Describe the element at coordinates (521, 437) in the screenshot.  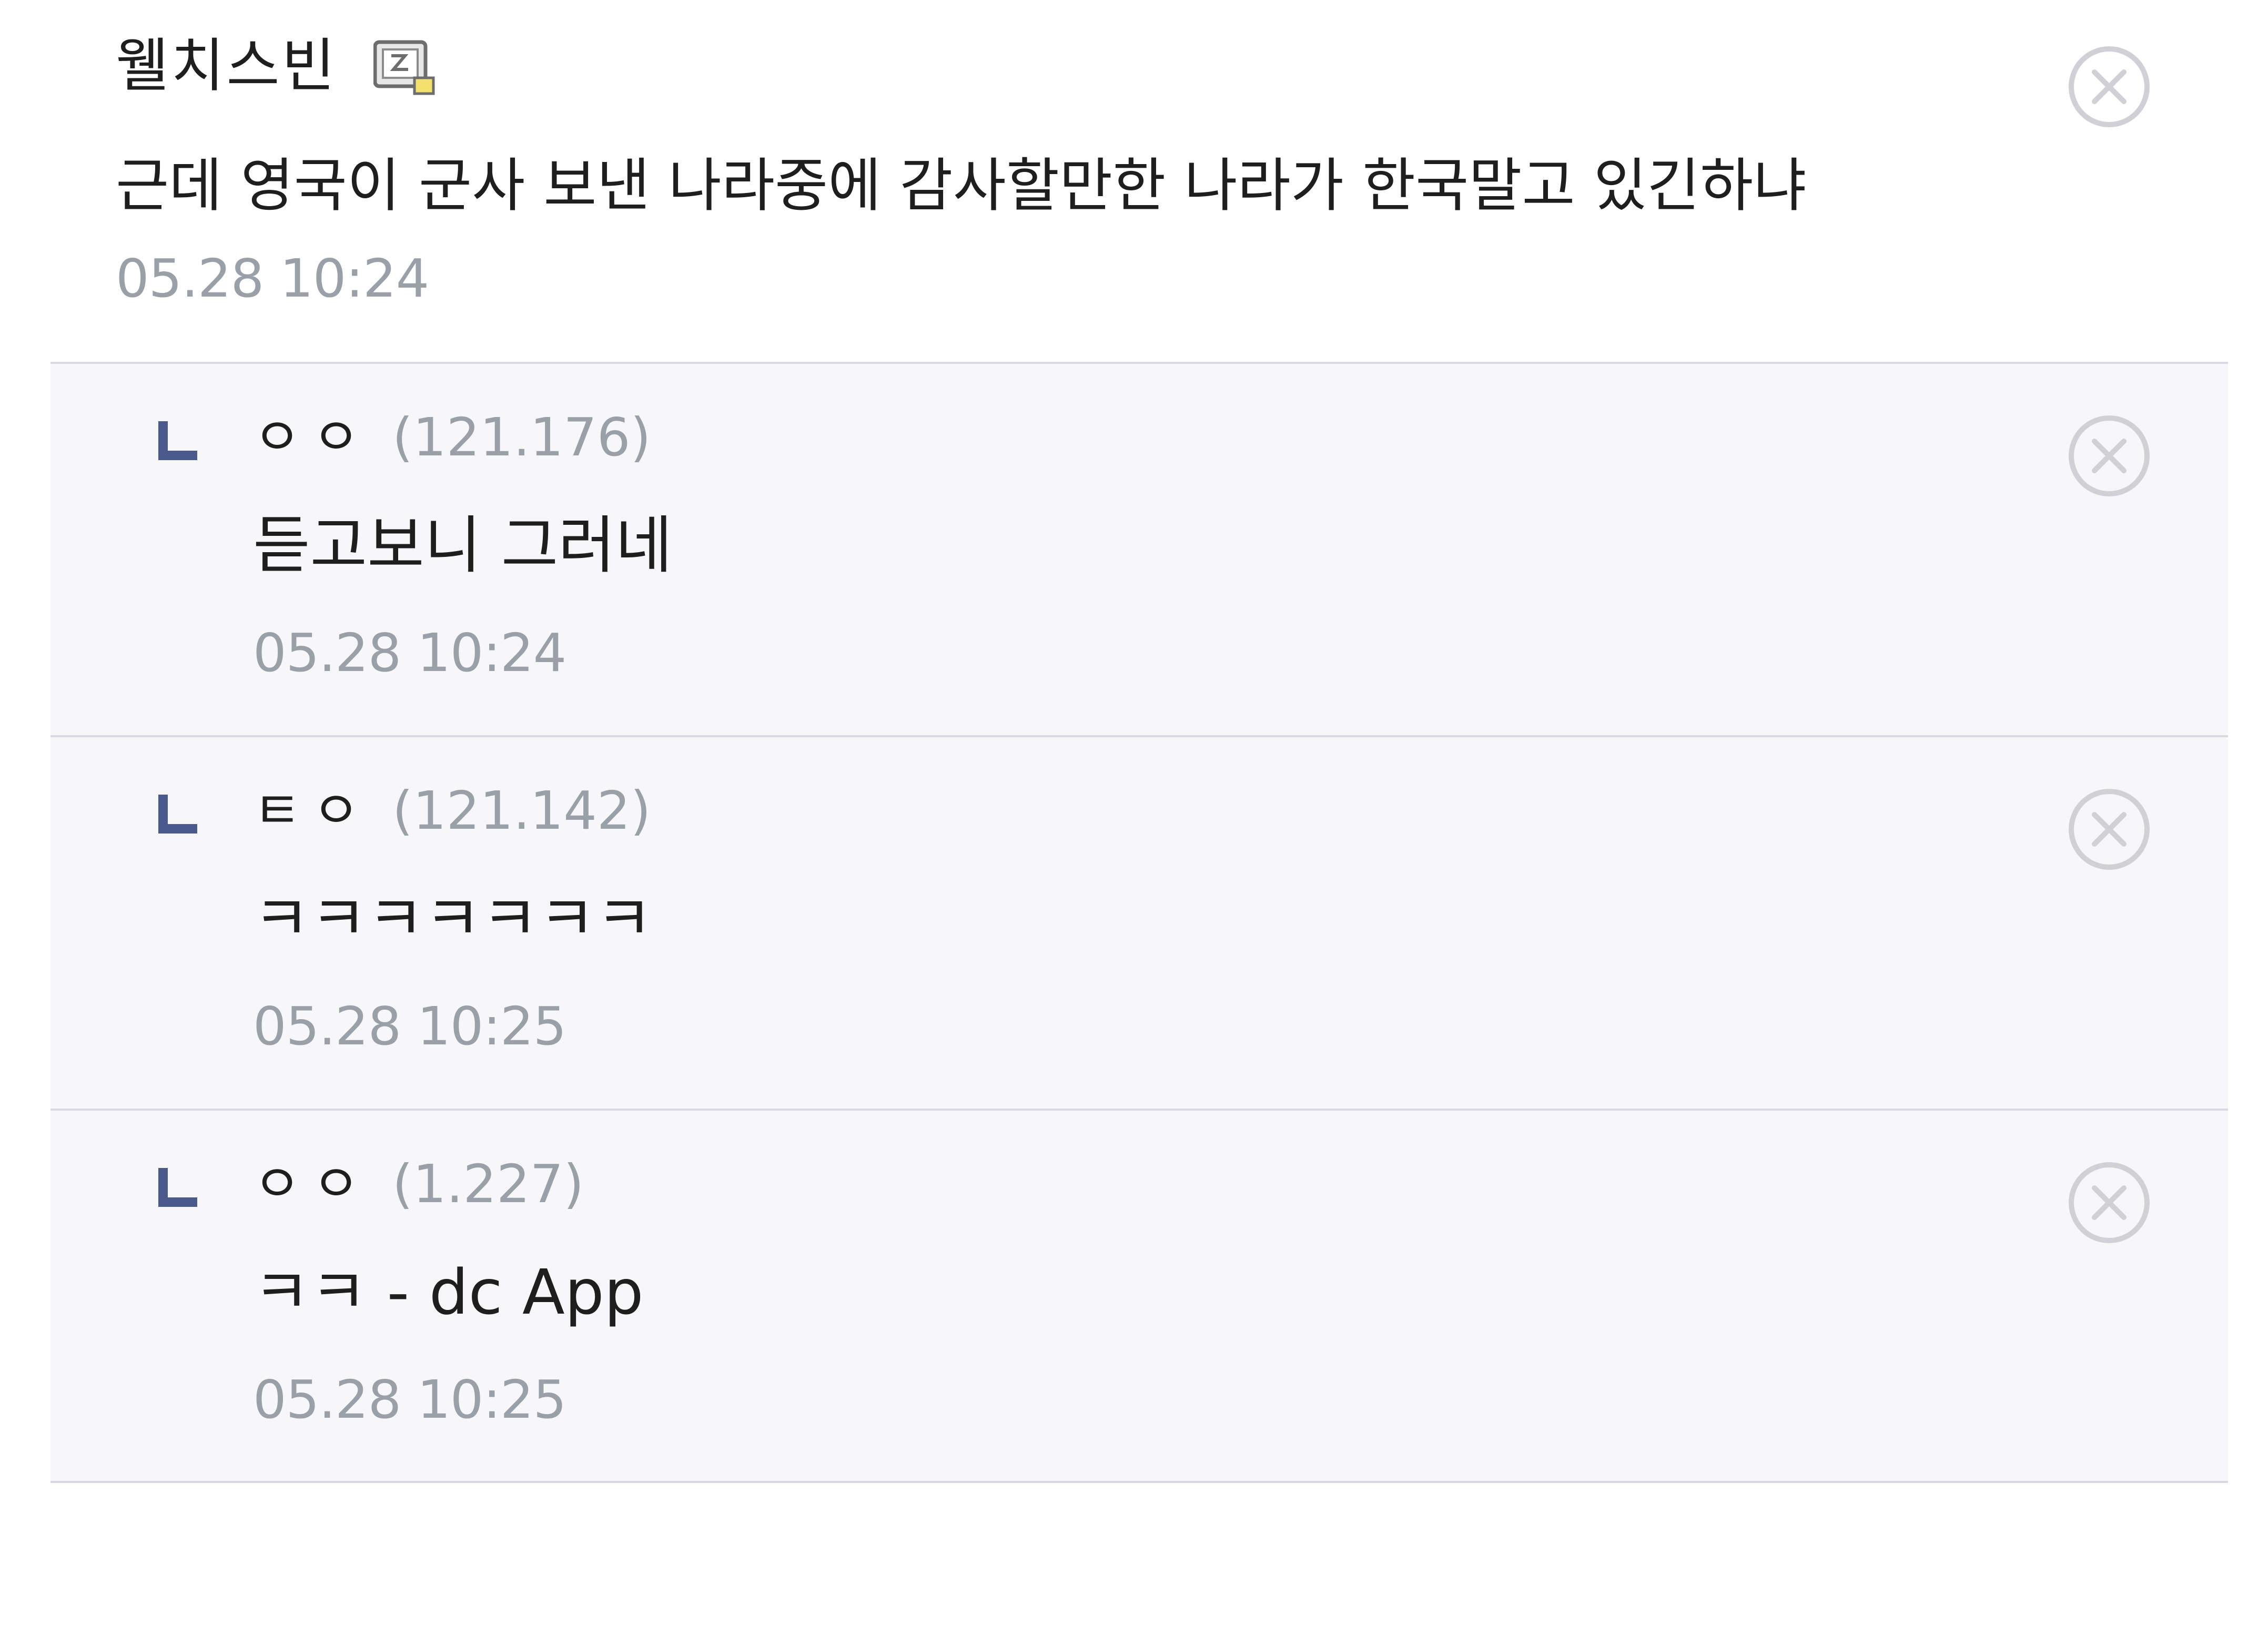
I see `reply-ip: (121.176)` at that location.